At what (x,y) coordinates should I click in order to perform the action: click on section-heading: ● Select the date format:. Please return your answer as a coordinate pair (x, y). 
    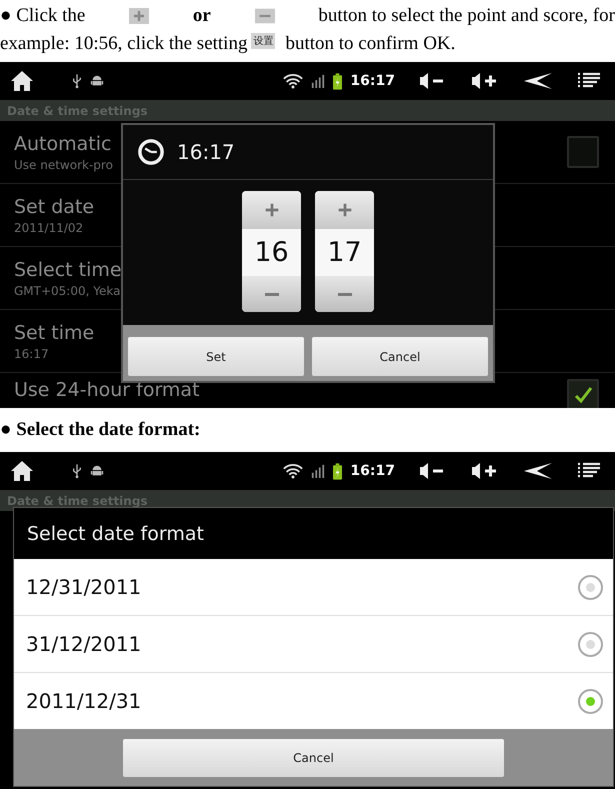
    Looking at the image, I should click on (100, 430).